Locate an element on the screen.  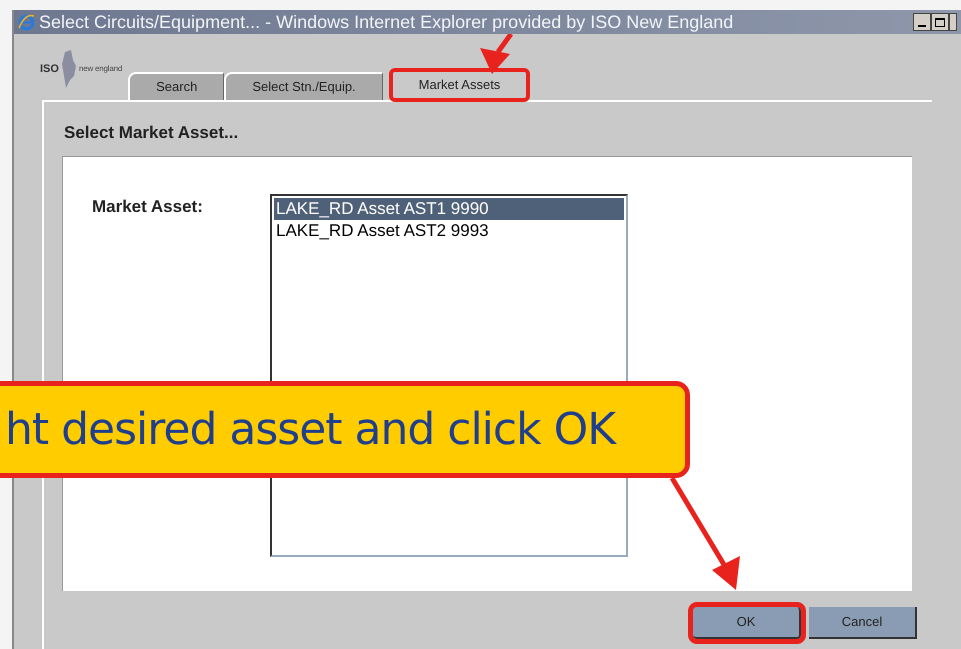
window-title: Select Circuits/Equipment... - Windows Internet Explorer provided by ISO New England is located at coordinates (386, 22).